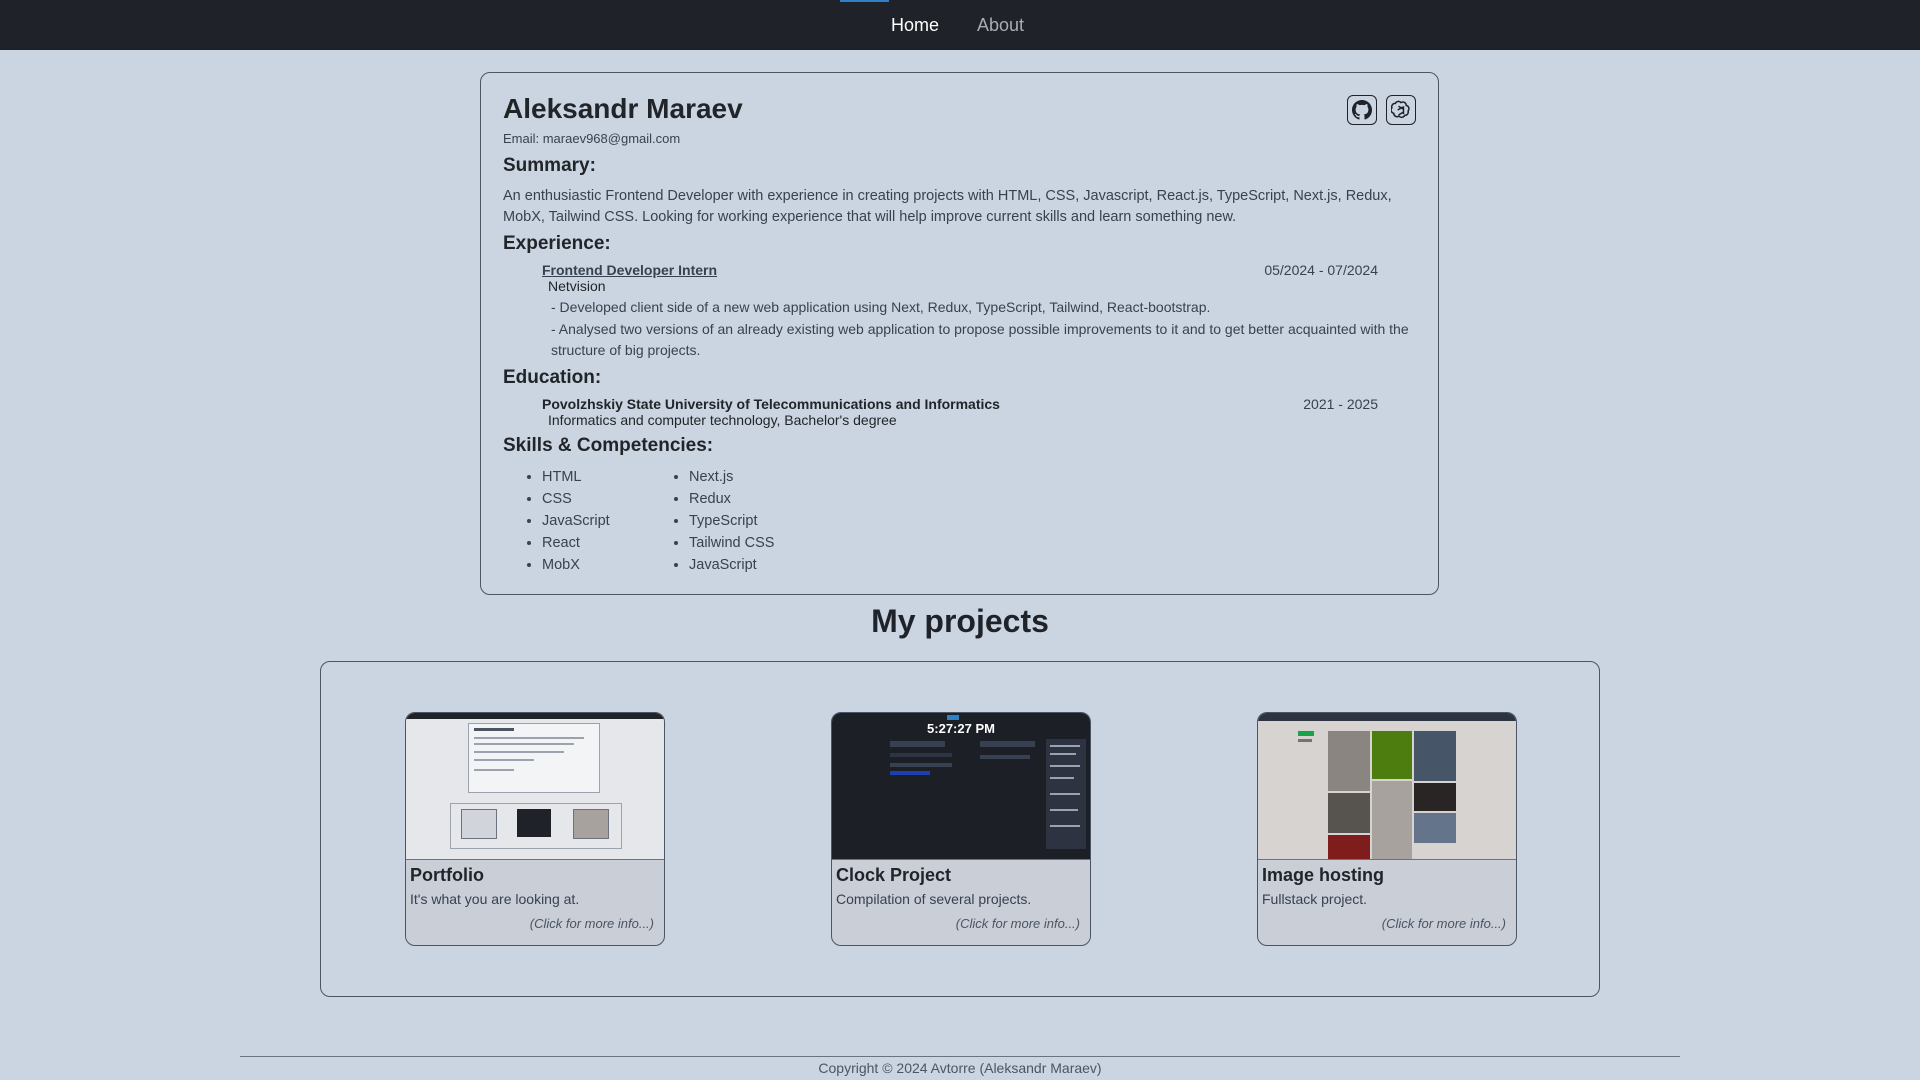  Describe the element at coordinates (731, 499) in the screenshot. I see `skill-item: Redux` at that location.